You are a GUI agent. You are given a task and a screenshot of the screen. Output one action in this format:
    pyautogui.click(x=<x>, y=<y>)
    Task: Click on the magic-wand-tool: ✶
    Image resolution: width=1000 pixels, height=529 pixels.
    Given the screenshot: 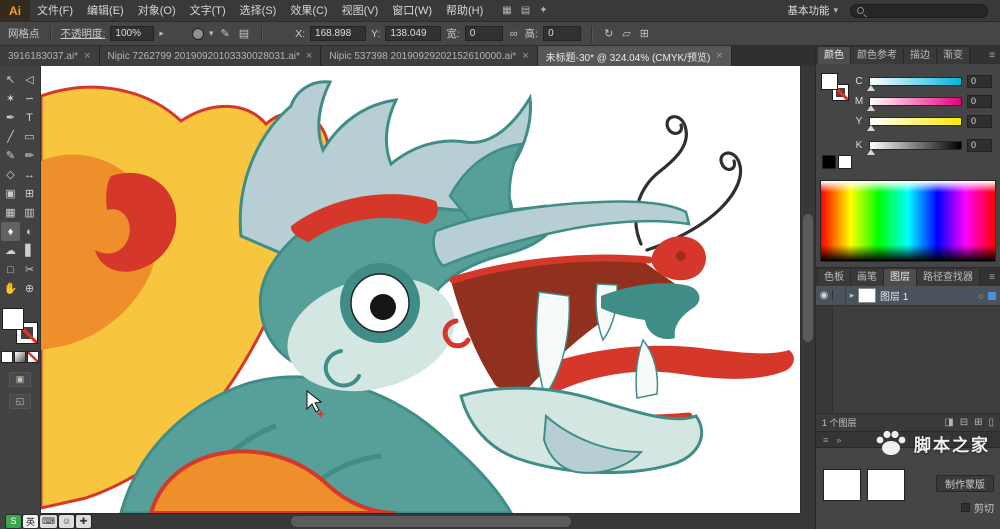 What is the action you would take?
    pyautogui.click(x=10, y=98)
    